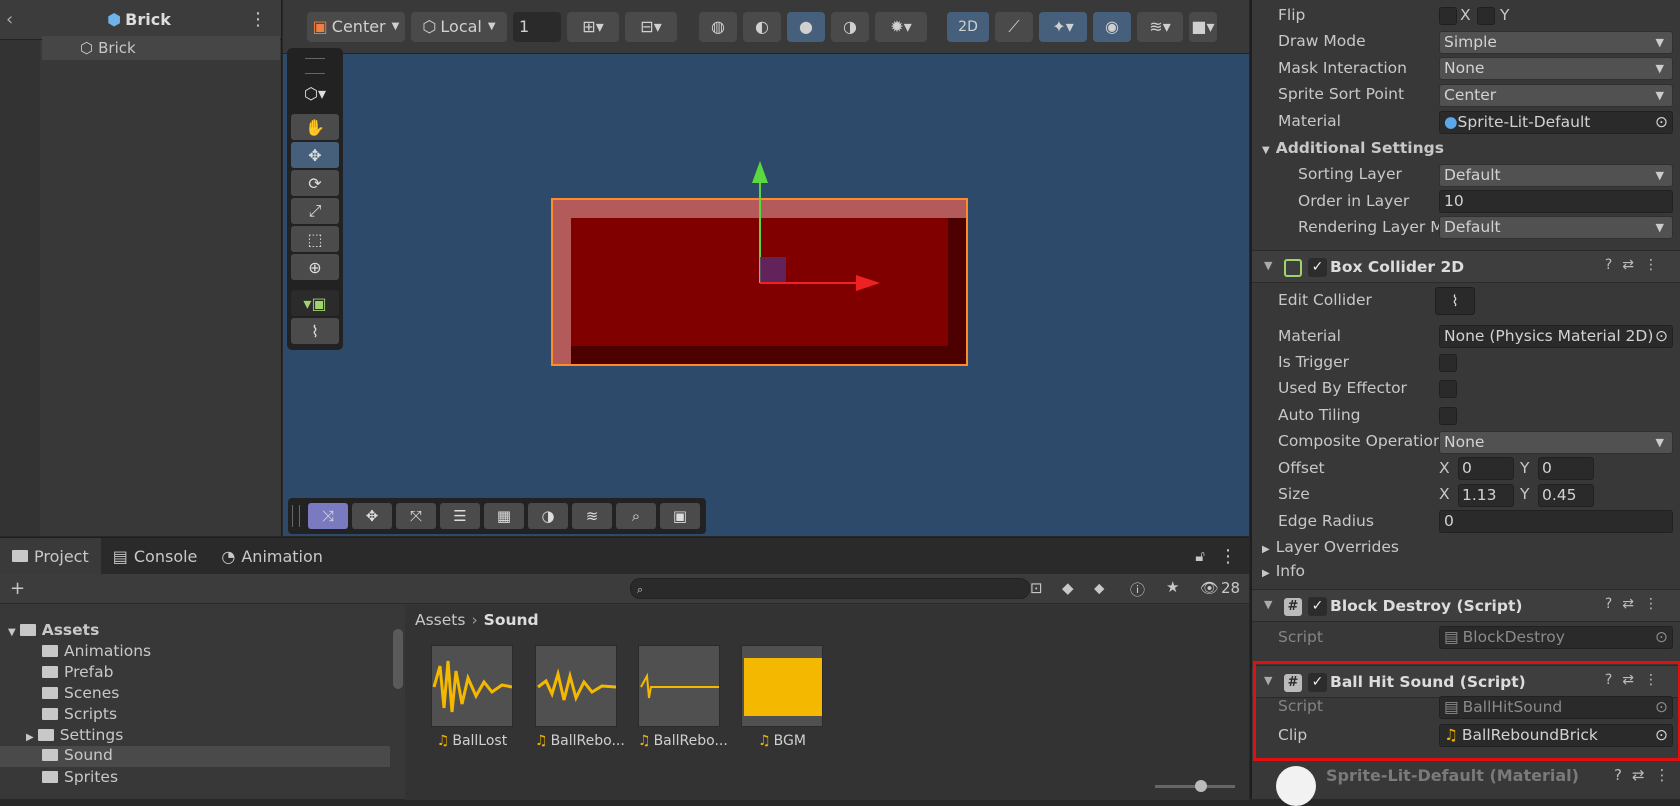 The width and height of the screenshot is (1680, 806). What do you see at coordinates (161, 48) in the screenshot?
I see `hierarchy-item-brick: ⬡ Brick` at bounding box center [161, 48].